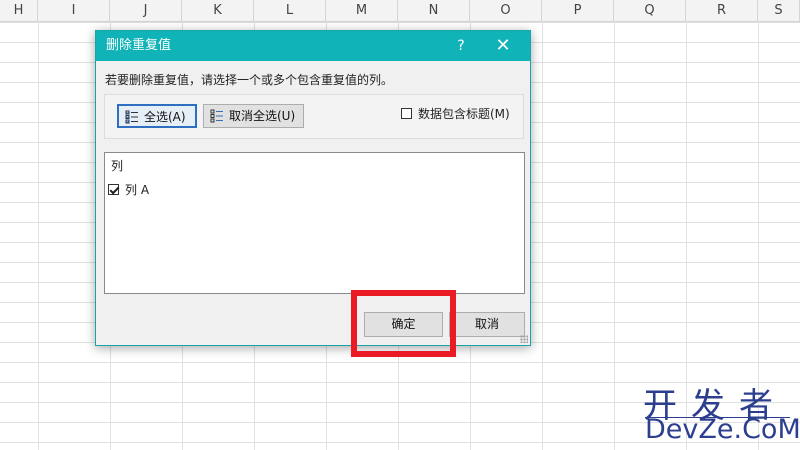  I want to click on select-all-icon, so click(131, 117).